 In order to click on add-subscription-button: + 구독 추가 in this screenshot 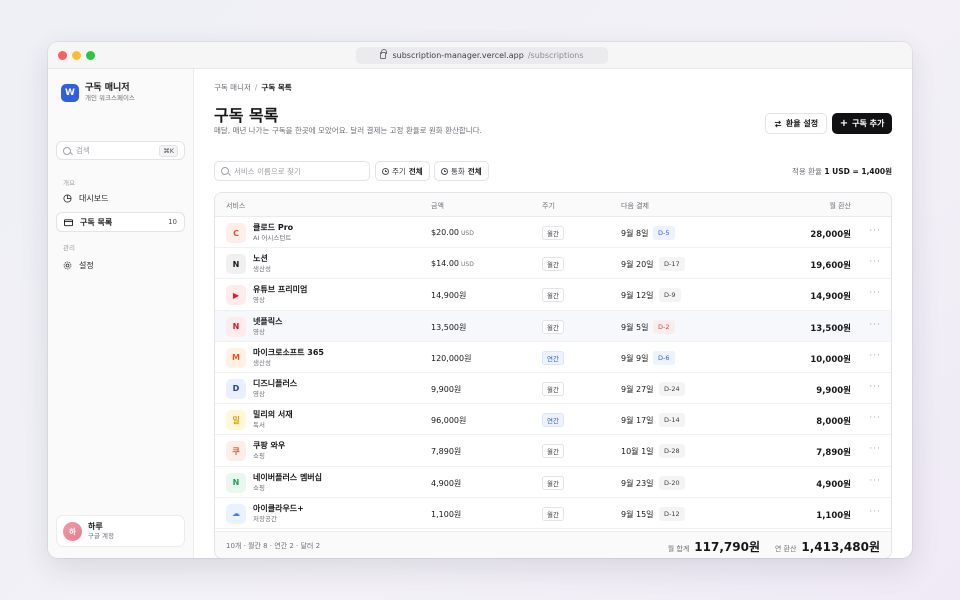, I will do `click(862, 123)`.